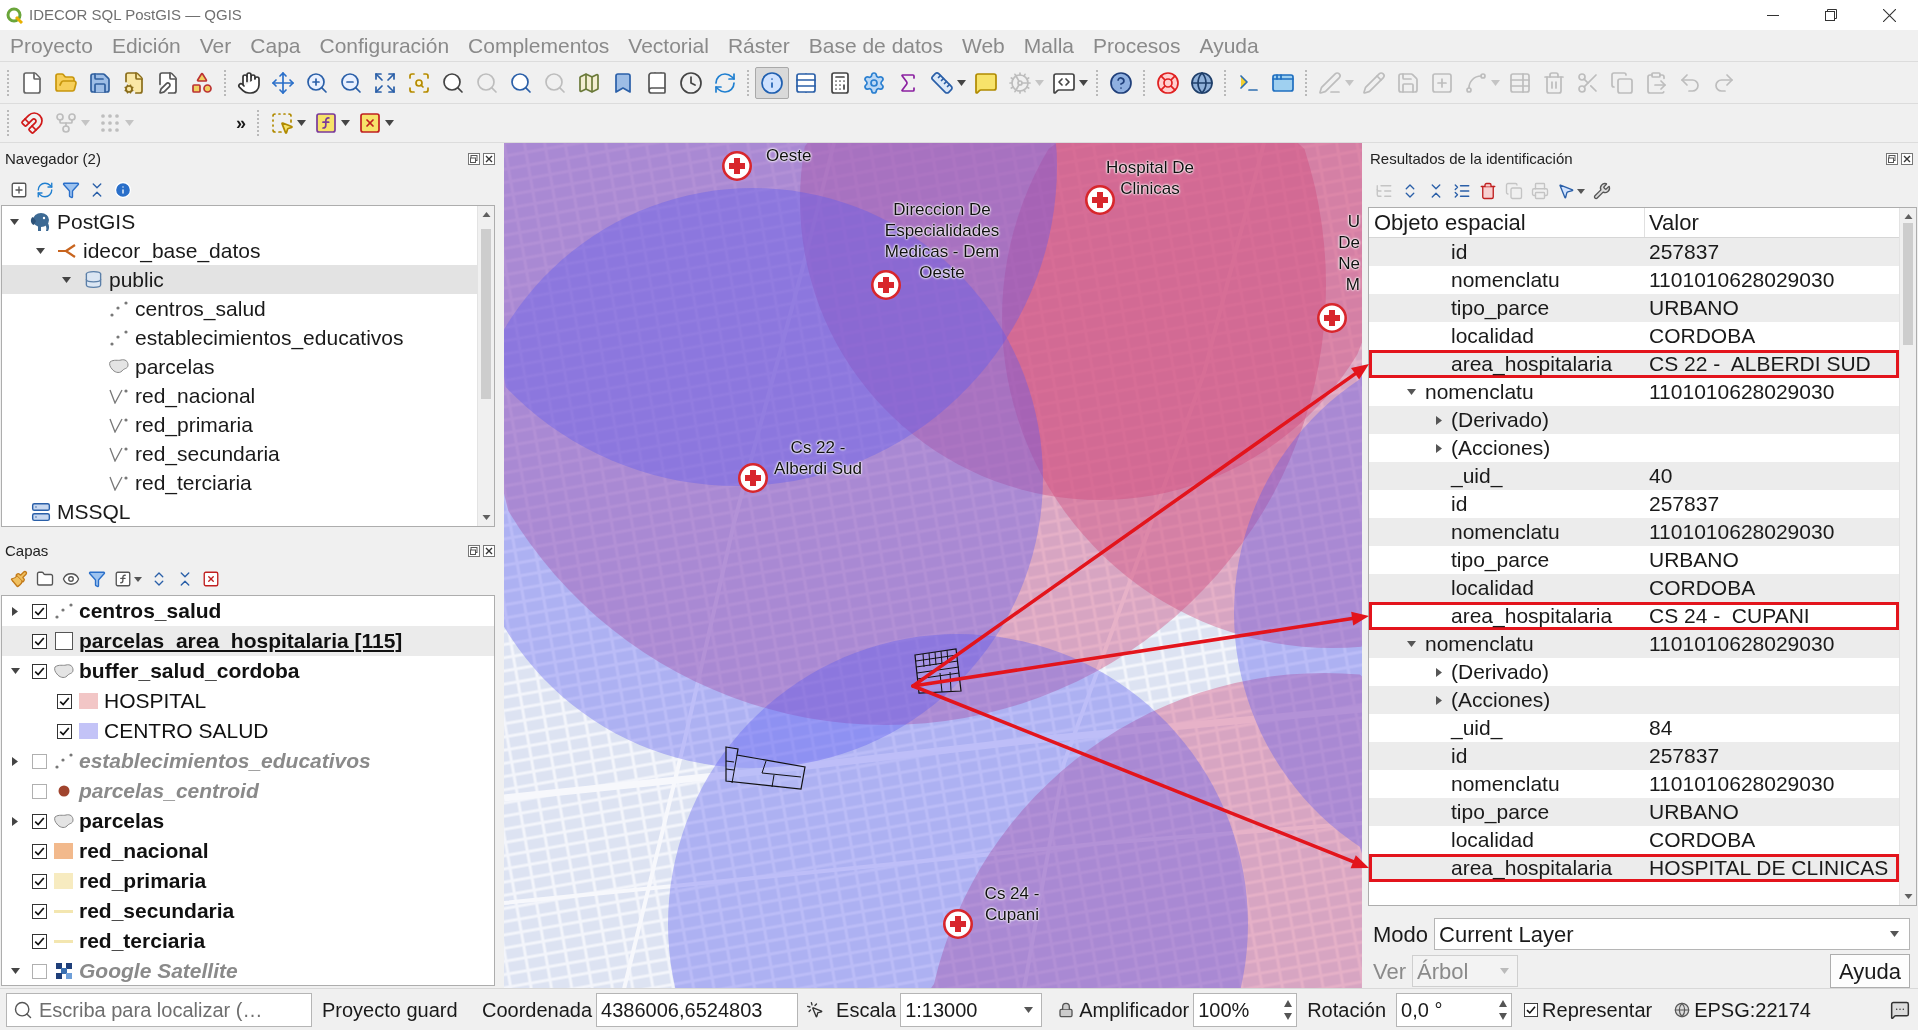 This screenshot has width=1918, height=1030. Describe the element at coordinates (248, 881) in the screenshot. I see `layer-item: red_primaria` at that location.